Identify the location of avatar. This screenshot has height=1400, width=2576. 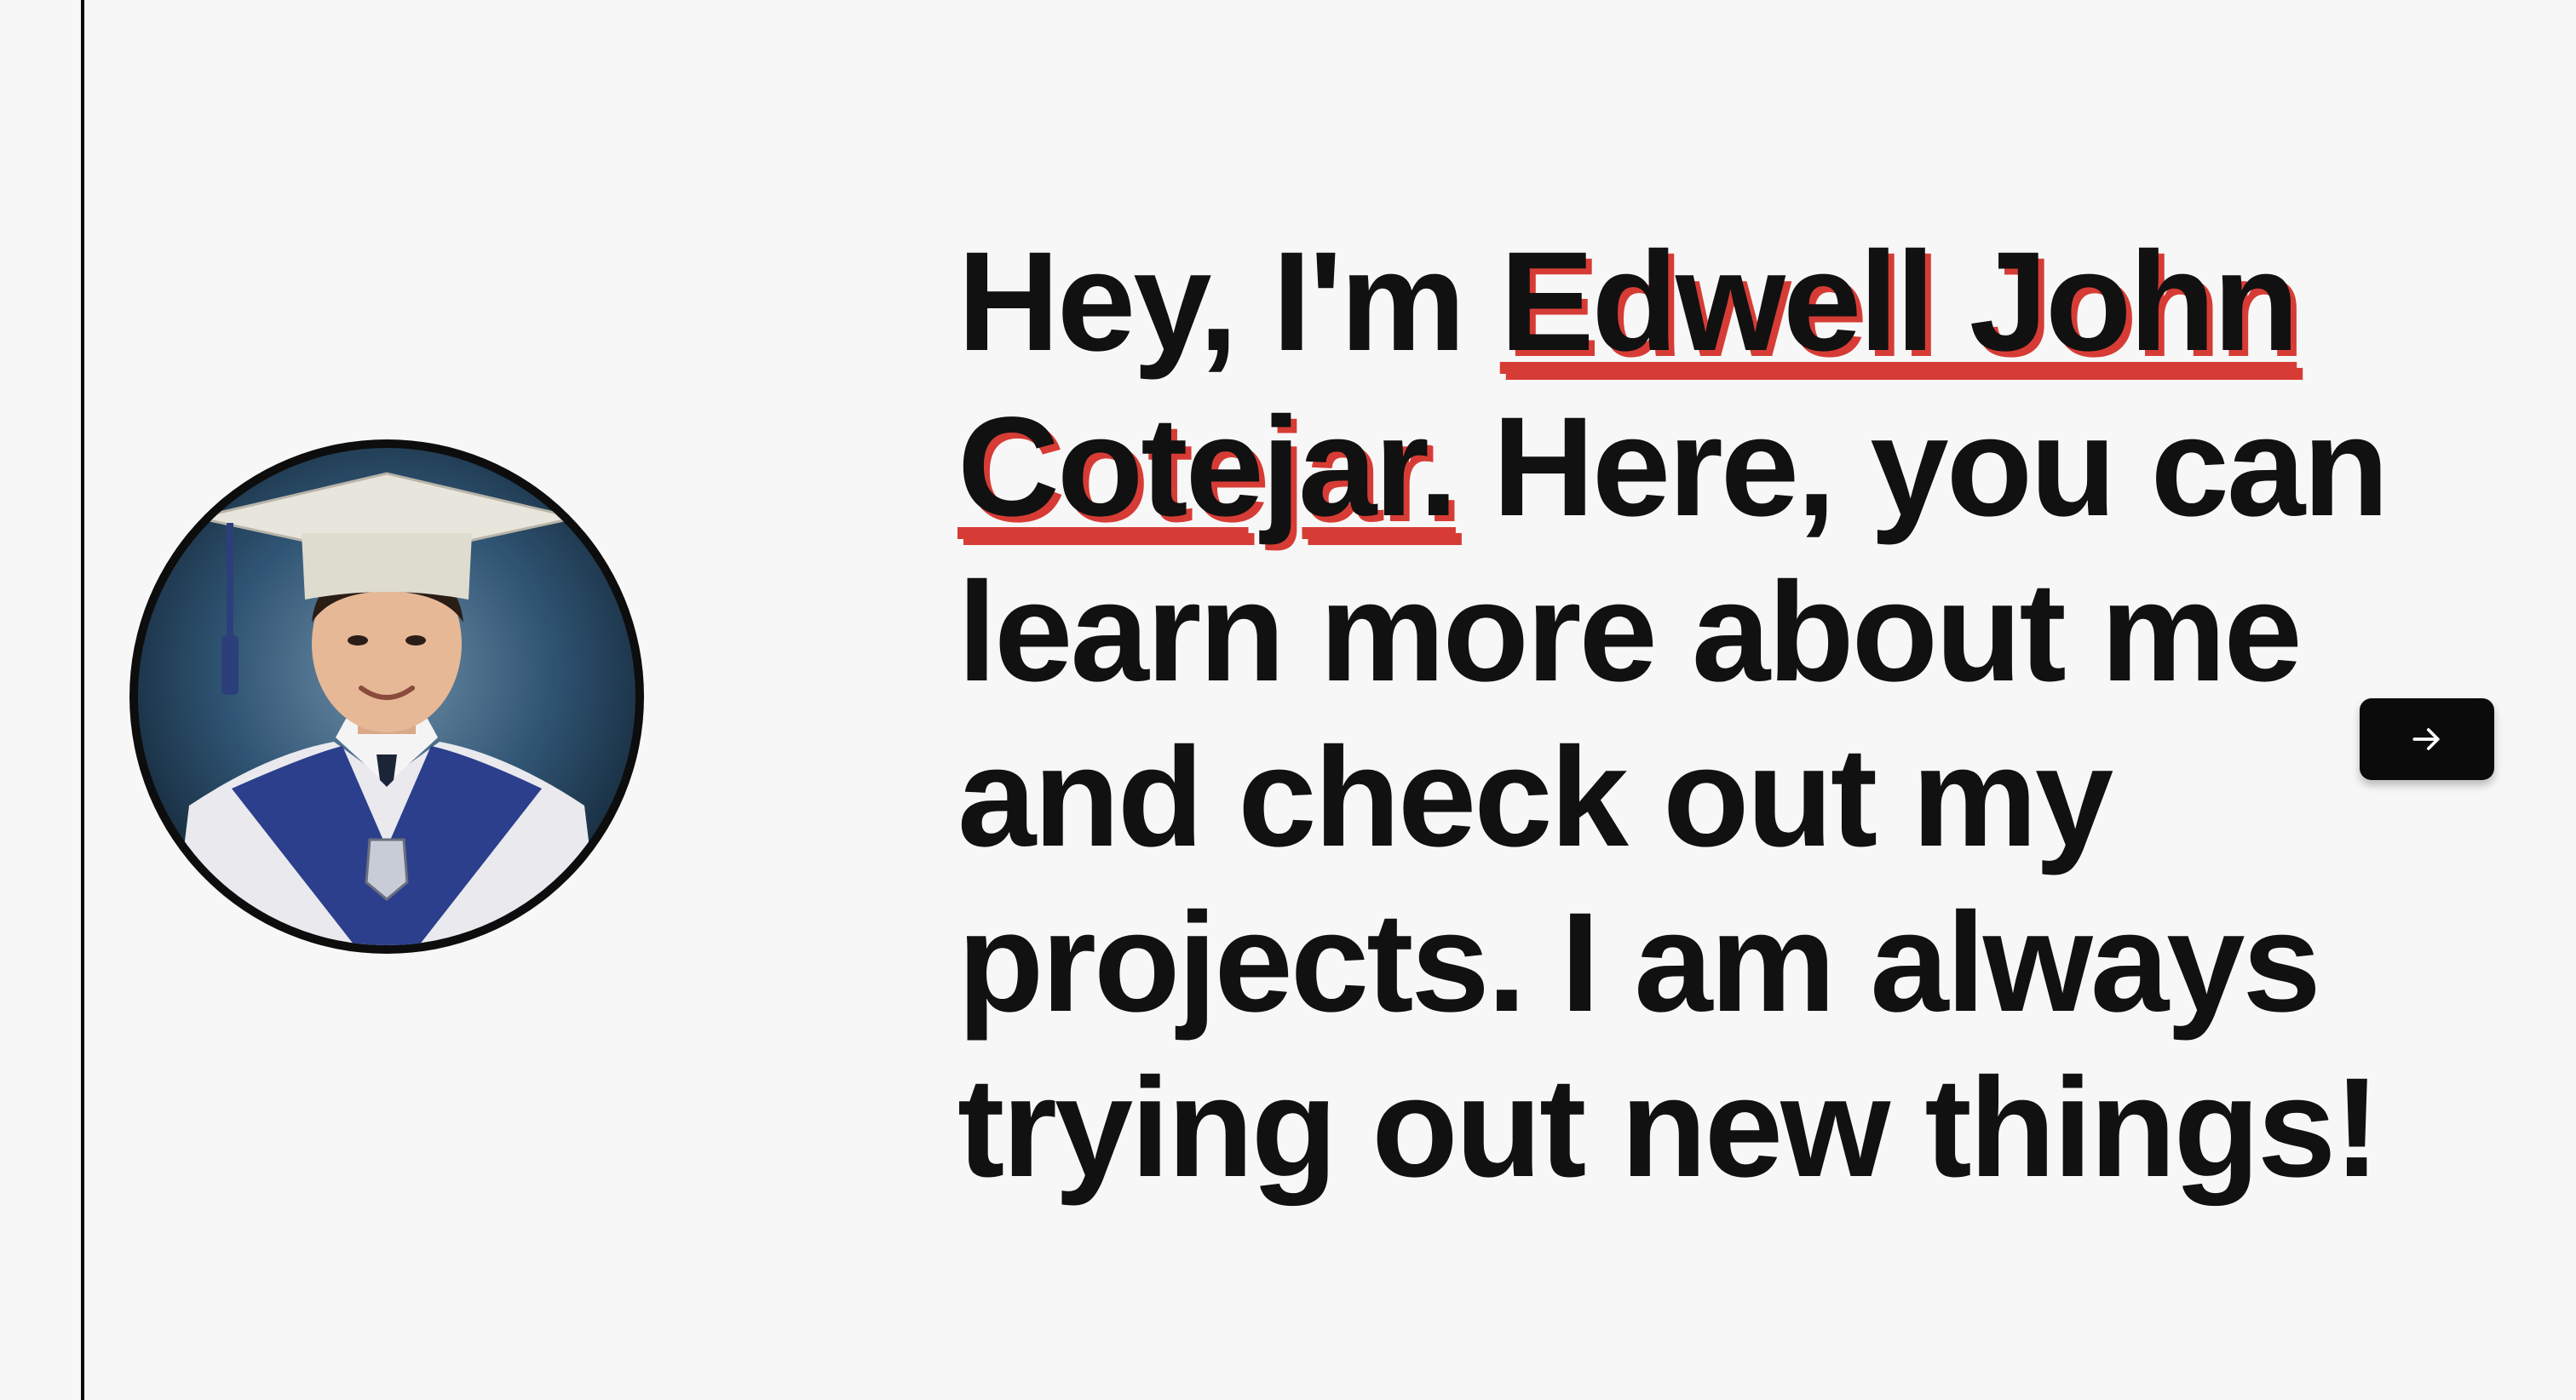
(387, 696).